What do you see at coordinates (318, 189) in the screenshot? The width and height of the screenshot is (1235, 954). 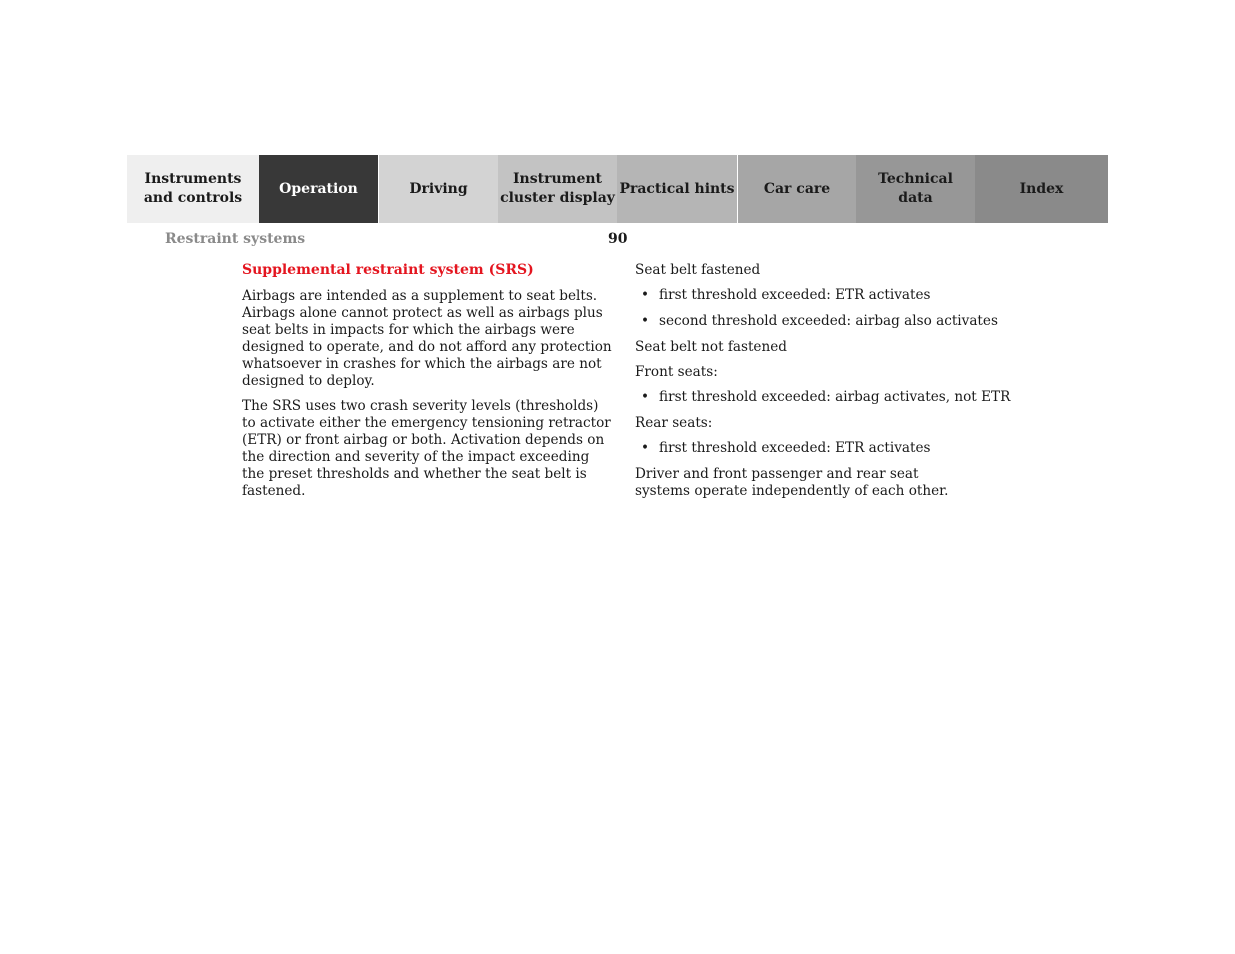 I see `tab-operation: Operation` at bounding box center [318, 189].